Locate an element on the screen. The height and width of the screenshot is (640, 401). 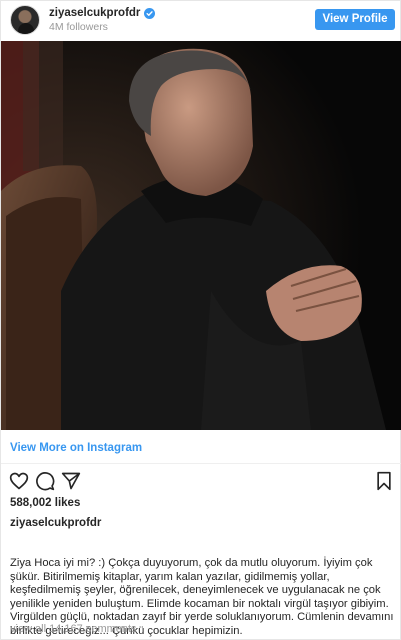
avatar is located at coordinates (25, 20).